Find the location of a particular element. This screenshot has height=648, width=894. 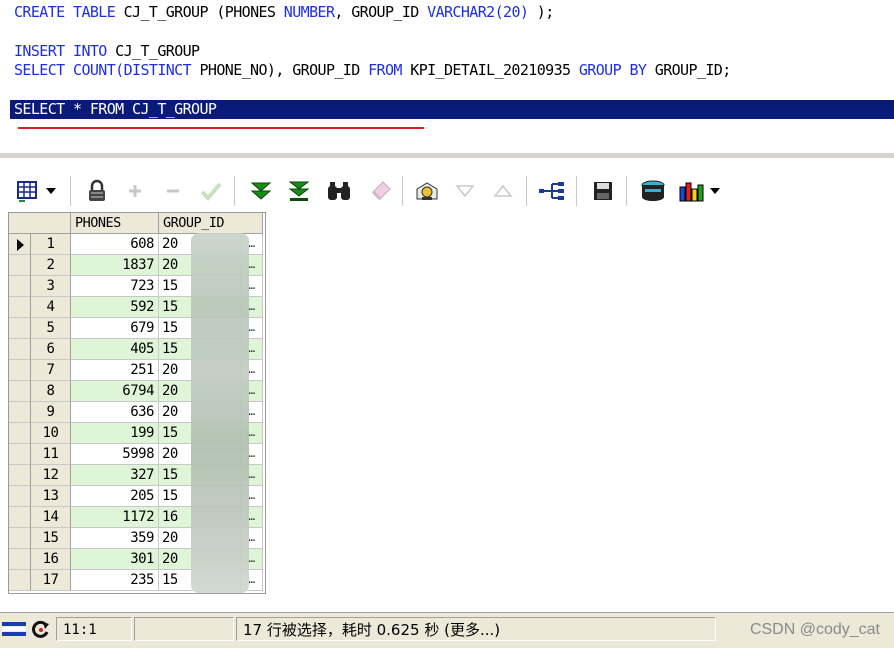

cell-phones: 205 is located at coordinates (115, 496).